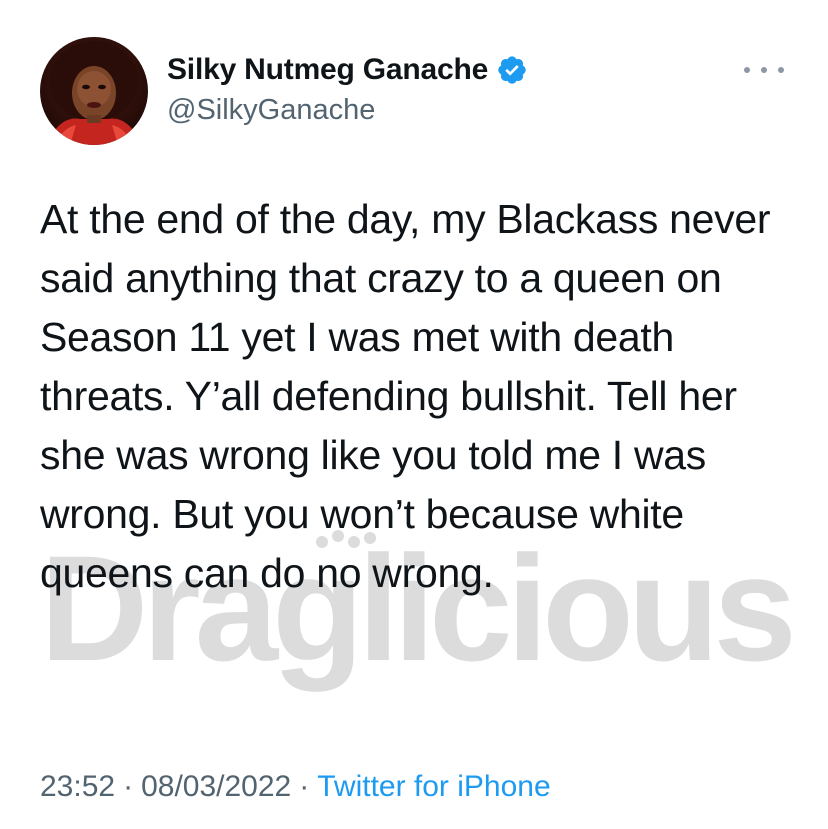 The height and width of the screenshot is (829, 828). Describe the element at coordinates (216, 787) in the screenshot. I see `tweet-date: 08/03/2022` at that location.